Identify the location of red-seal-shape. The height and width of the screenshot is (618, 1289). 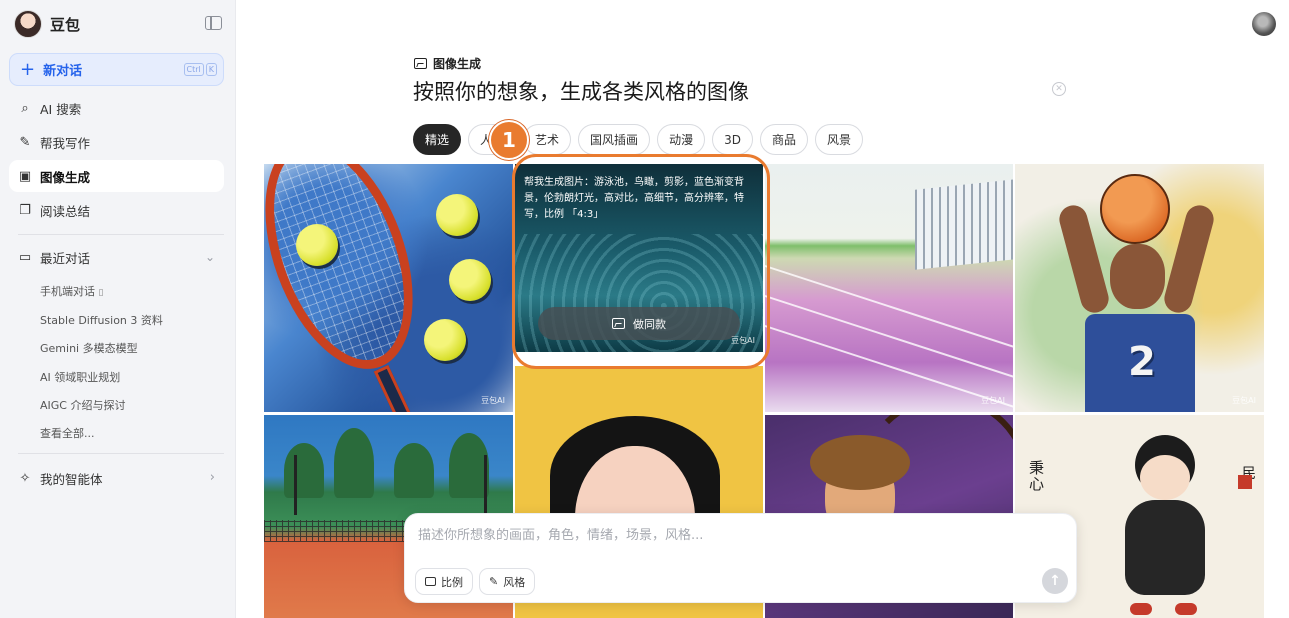
(1245, 482).